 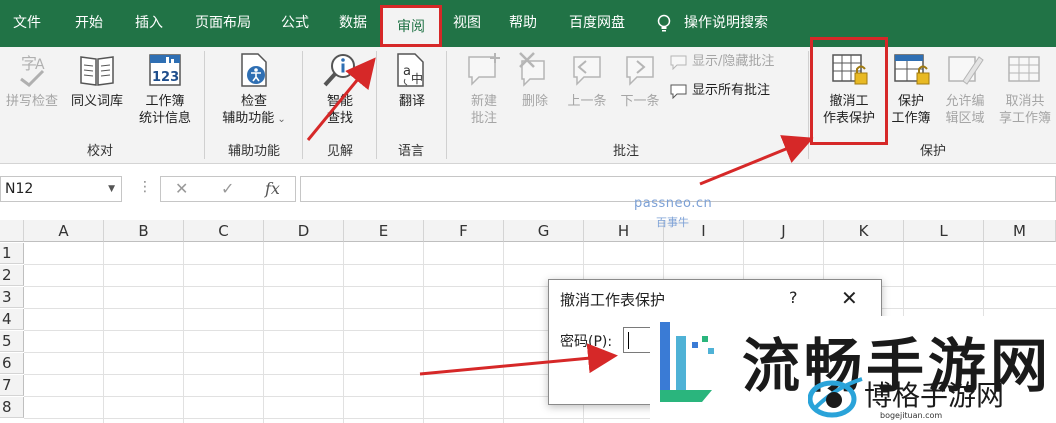 I want to click on arrow-to-unprotect-button, so click(x=756, y=160).